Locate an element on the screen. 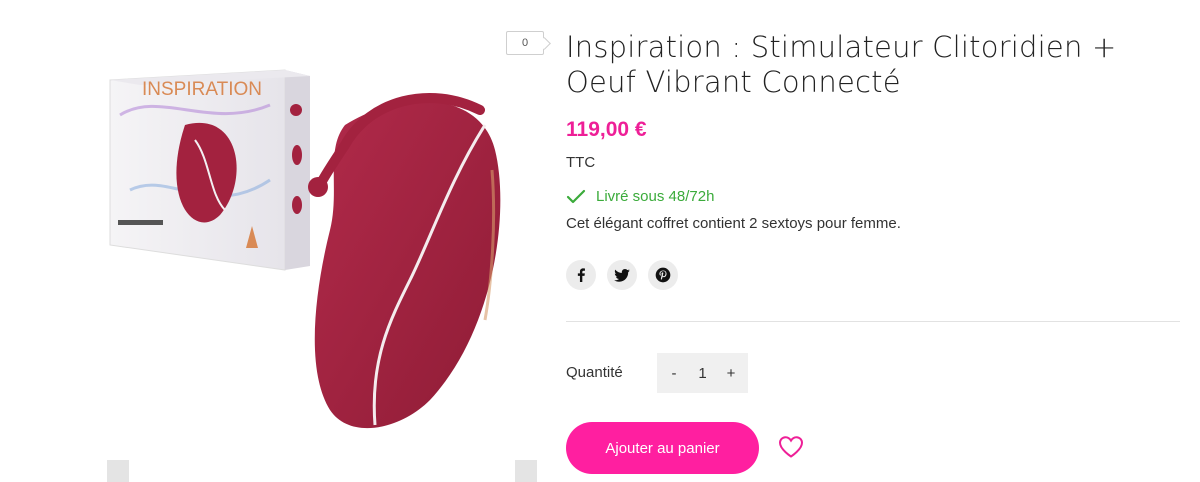 The height and width of the screenshot is (482, 1200). product-title-line2: Oeuf Vibrant Connecté is located at coordinates (733, 82).